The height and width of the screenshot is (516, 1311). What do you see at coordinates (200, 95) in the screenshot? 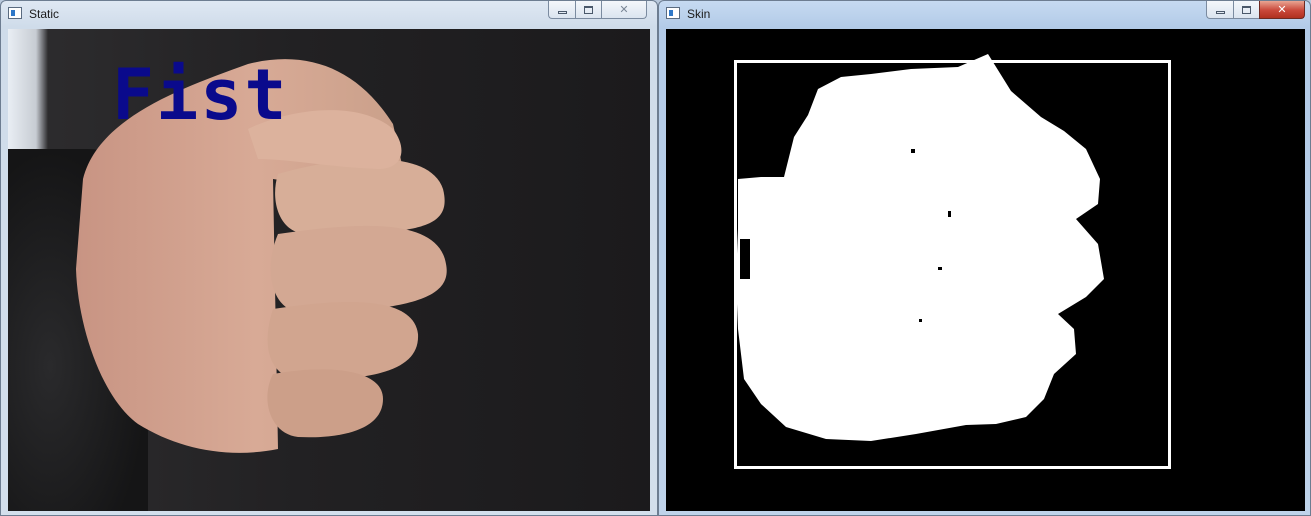
I see `gesture-label-overlay: Fist` at bounding box center [200, 95].